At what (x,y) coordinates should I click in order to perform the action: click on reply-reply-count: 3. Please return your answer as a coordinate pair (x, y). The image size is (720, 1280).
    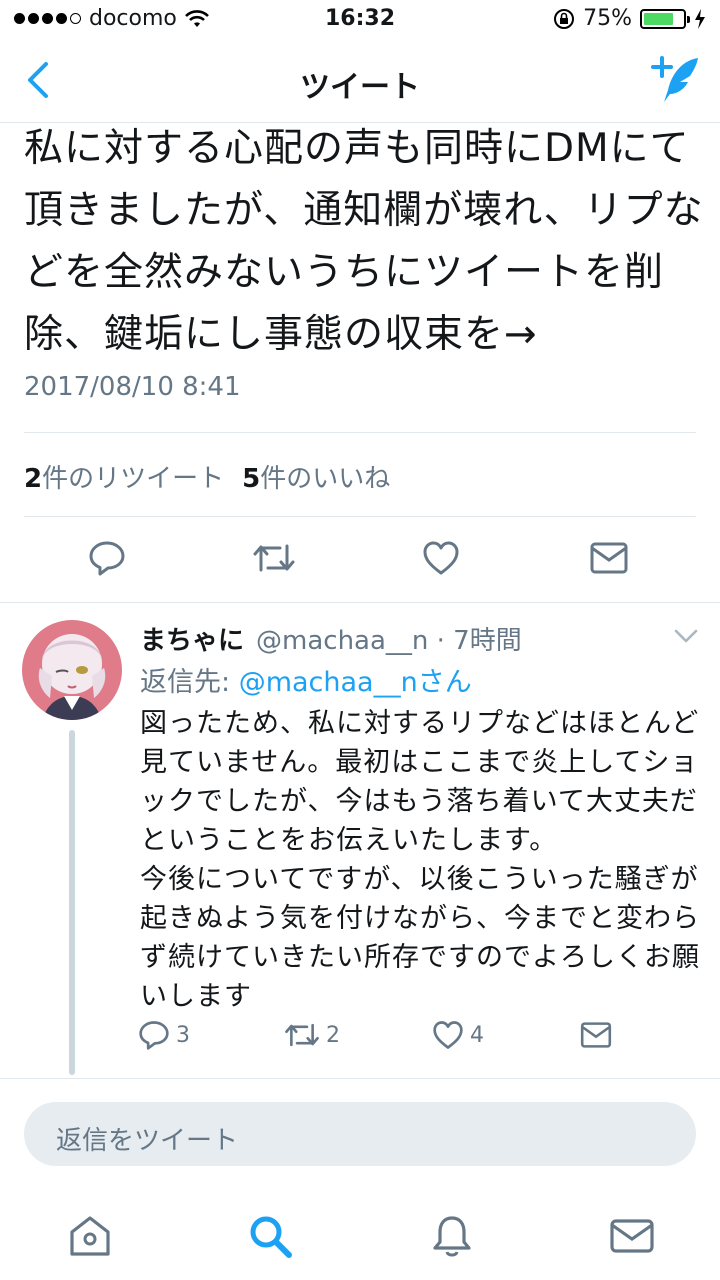
    Looking at the image, I should click on (183, 1035).